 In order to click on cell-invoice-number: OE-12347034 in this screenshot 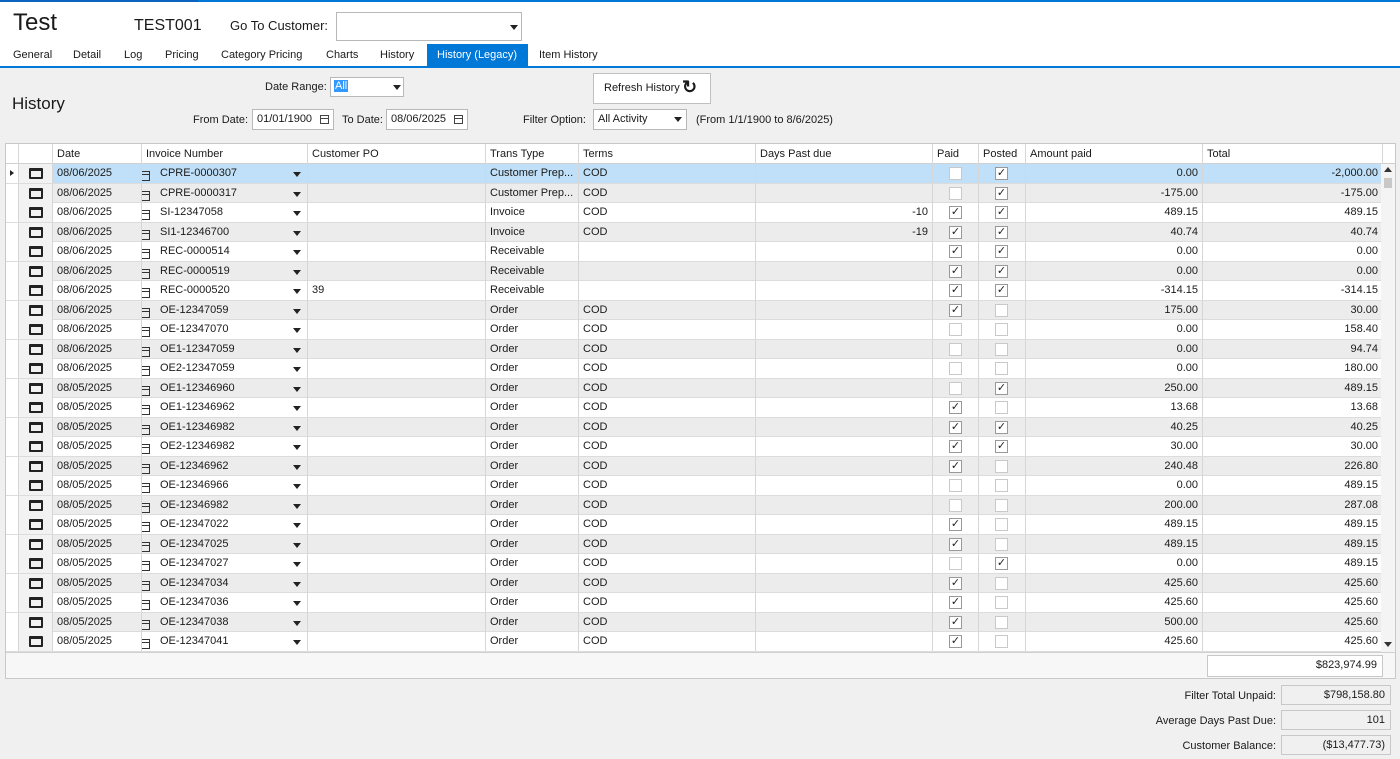, I will do `click(225, 583)`.